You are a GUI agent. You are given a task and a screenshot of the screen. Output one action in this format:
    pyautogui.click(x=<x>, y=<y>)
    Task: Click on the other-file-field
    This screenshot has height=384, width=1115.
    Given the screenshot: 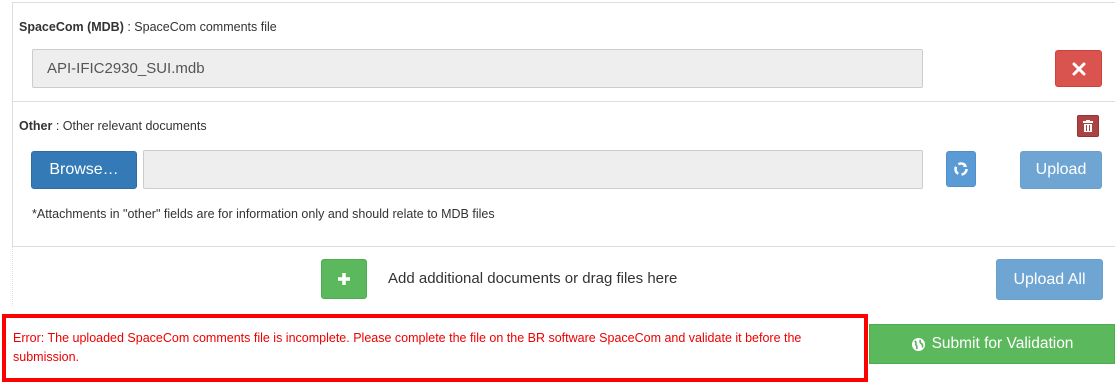 What is the action you would take?
    pyautogui.click(x=533, y=169)
    